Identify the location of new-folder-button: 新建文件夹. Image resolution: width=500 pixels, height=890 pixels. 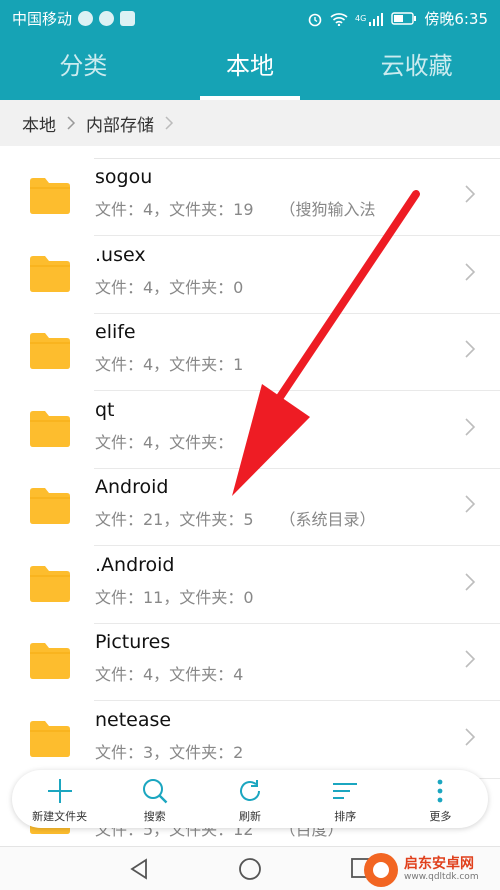
(59, 799).